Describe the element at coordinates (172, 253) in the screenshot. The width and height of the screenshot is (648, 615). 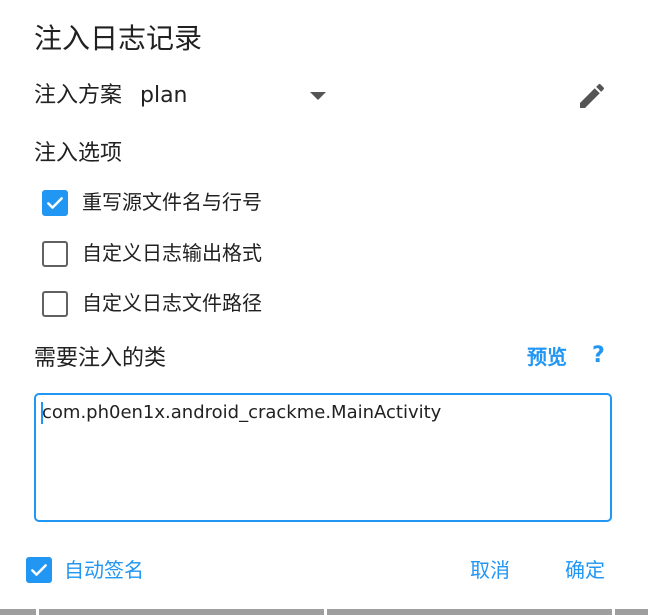
I see `option-label: 自定义日志输出格式` at that location.